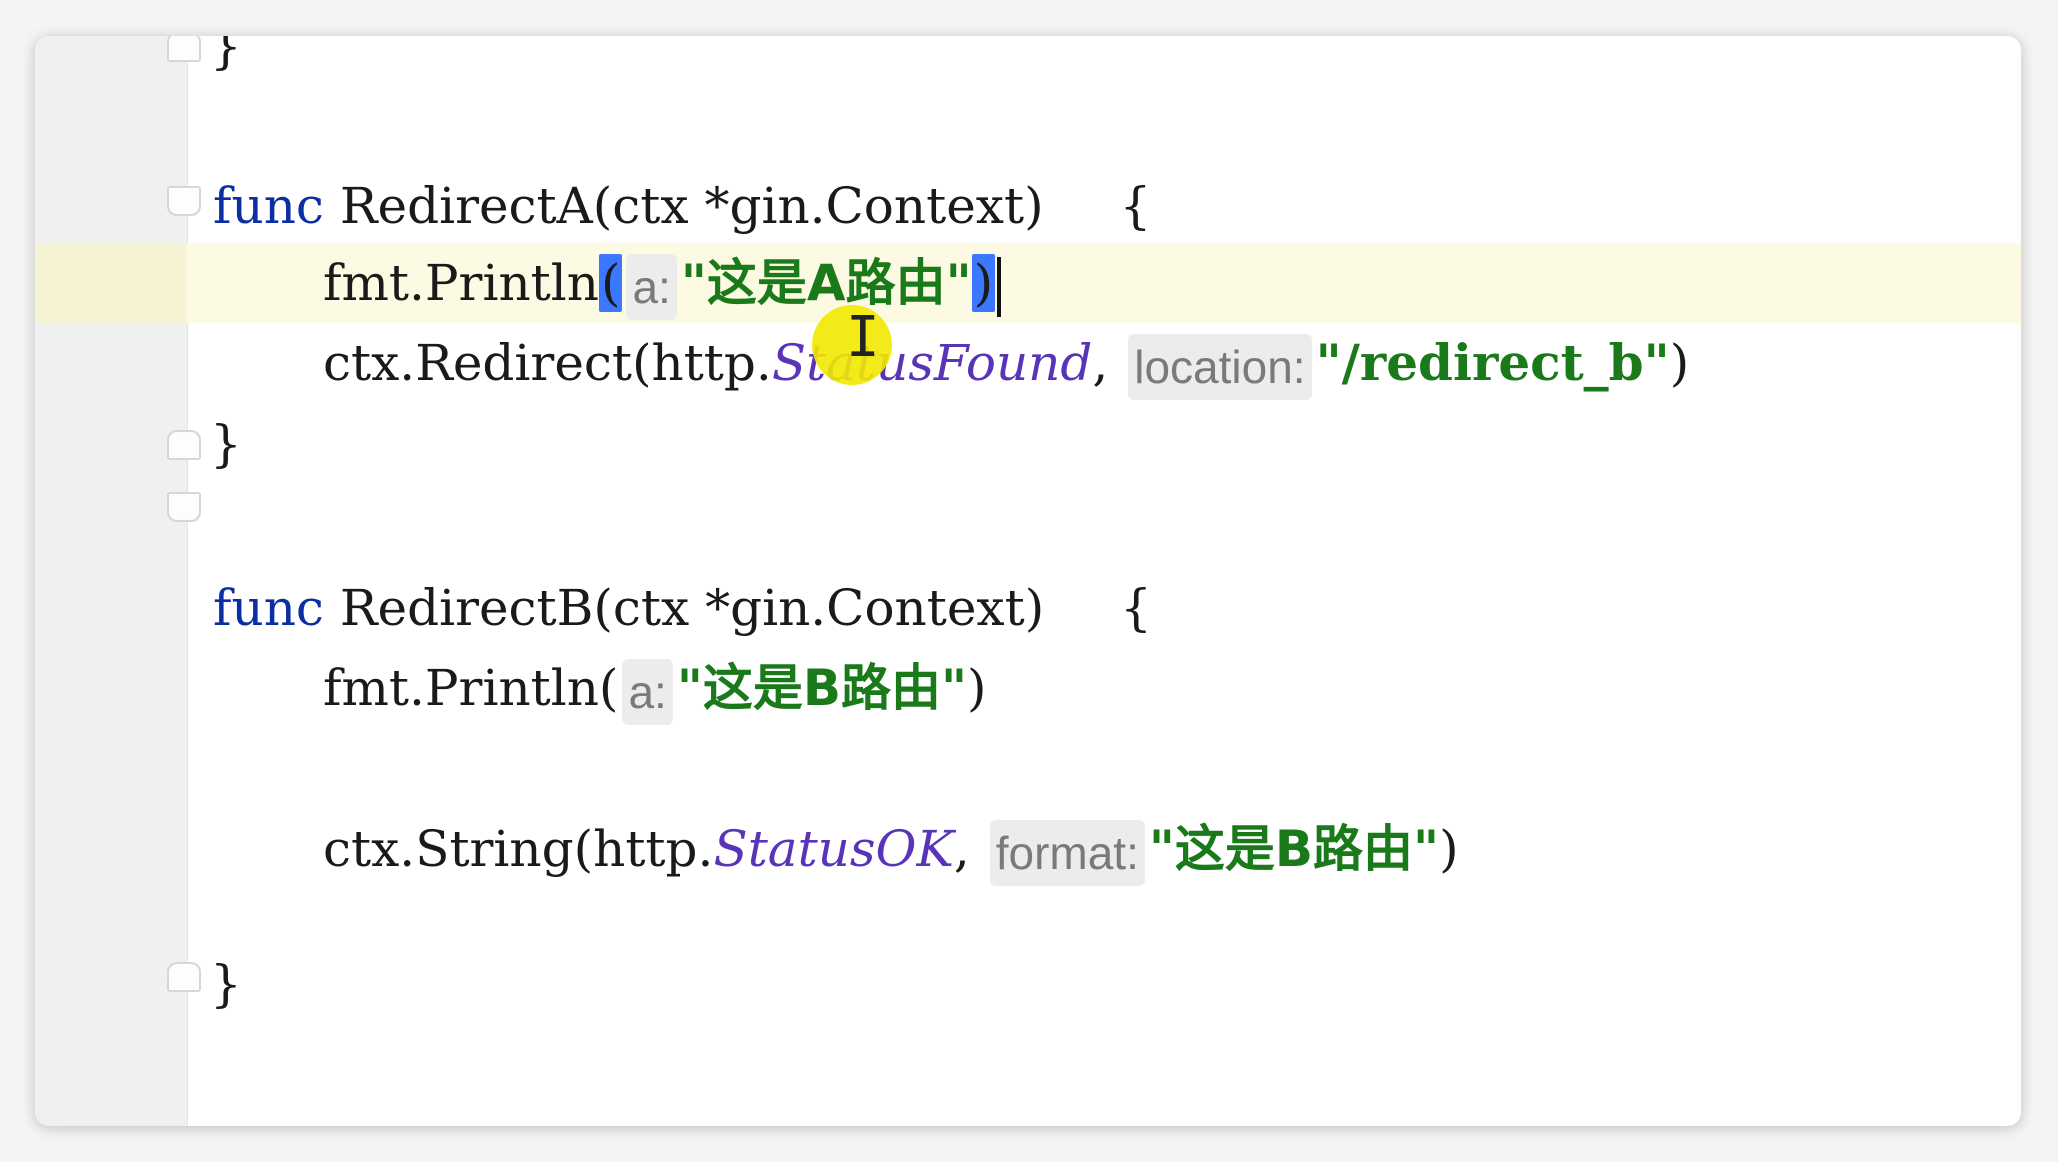 The image size is (2058, 1162). Describe the element at coordinates (999, 287) in the screenshot. I see `text-caret` at that location.